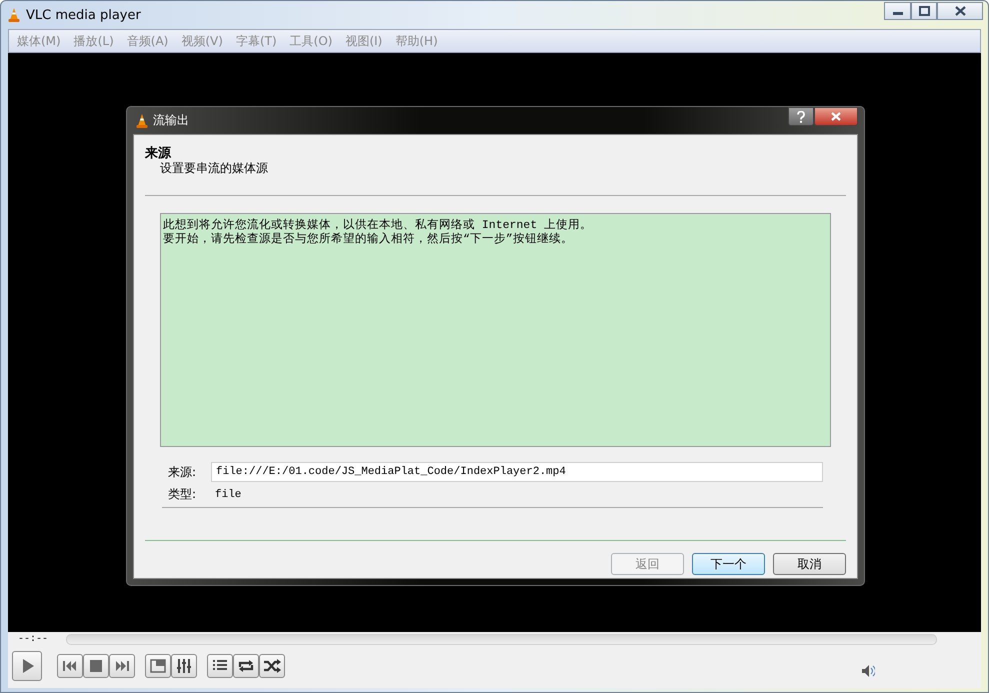 The width and height of the screenshot is (989, 693). I want to click on minimize-button, so click(897, 11).